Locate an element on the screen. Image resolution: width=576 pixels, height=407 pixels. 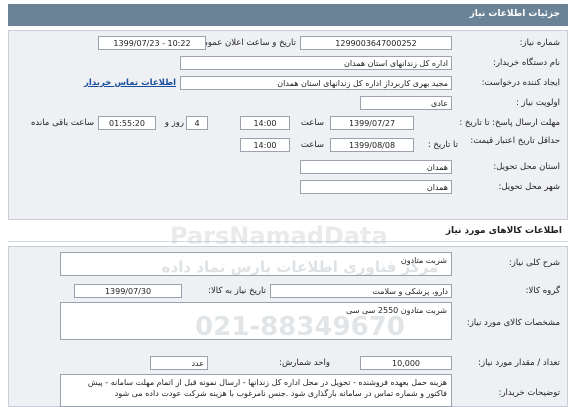
buyer-contact-link: اطلاعات تماس خریدار is located at coordinates (128, 83).